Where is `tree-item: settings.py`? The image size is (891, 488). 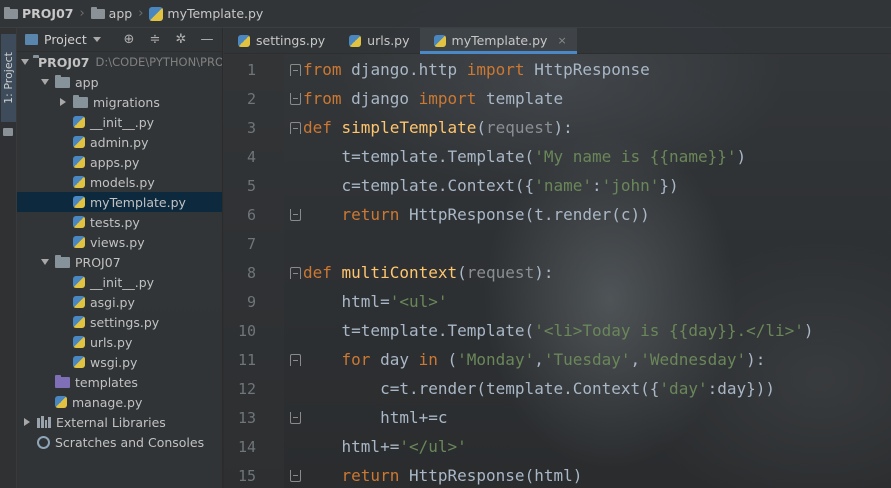 tree-item: settings.py is located at coordinates (119, 322).